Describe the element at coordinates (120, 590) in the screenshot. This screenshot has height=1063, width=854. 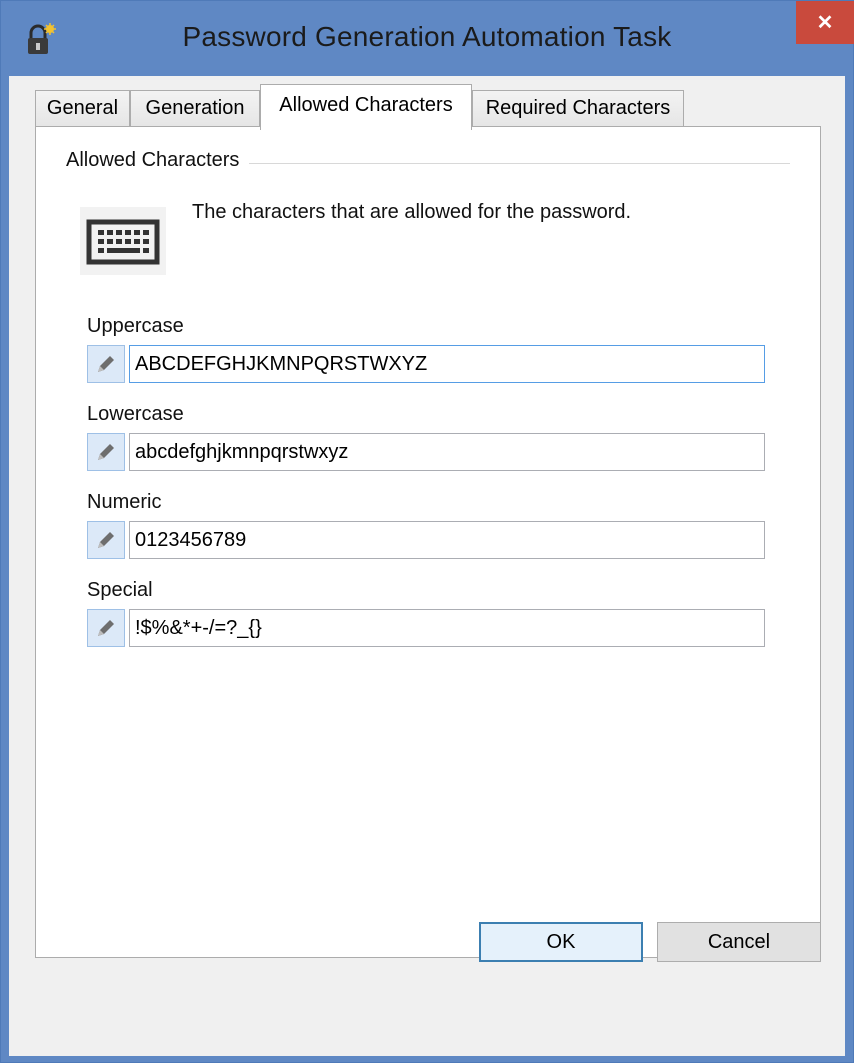
I see `special-label: Special` at that location.